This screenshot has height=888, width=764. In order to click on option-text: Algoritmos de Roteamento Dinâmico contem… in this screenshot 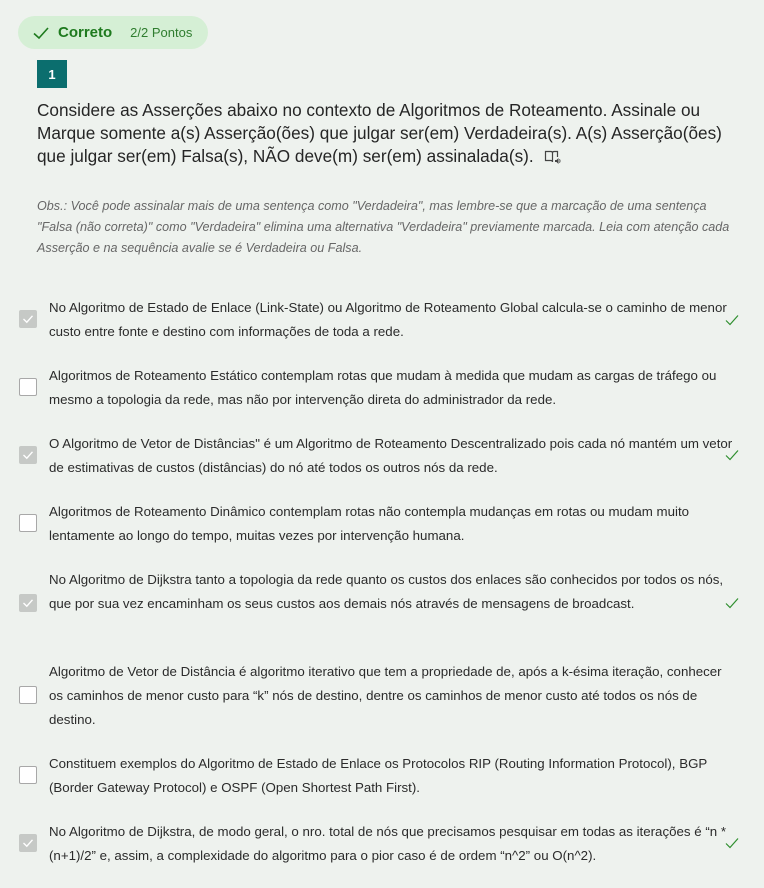, I will do `click(369, 523)`.